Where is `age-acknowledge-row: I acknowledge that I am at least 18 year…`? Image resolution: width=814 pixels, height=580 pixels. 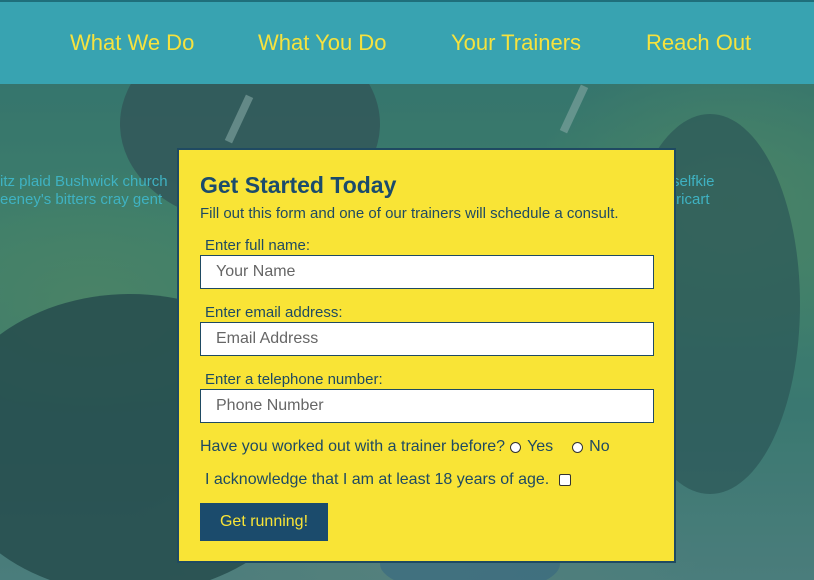
age-acknowledge-row: I acknowledge that I am at least 18 year… is located at coordinates (388, 480).